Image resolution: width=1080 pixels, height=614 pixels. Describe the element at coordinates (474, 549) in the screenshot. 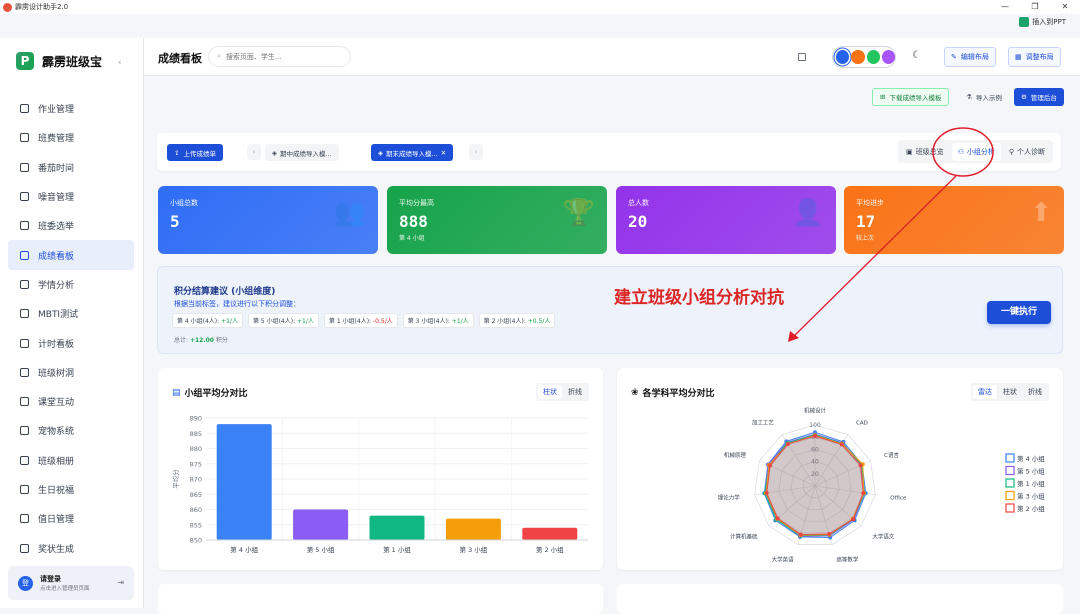

I see `x-tick-label: 第 3 小组` at that location.